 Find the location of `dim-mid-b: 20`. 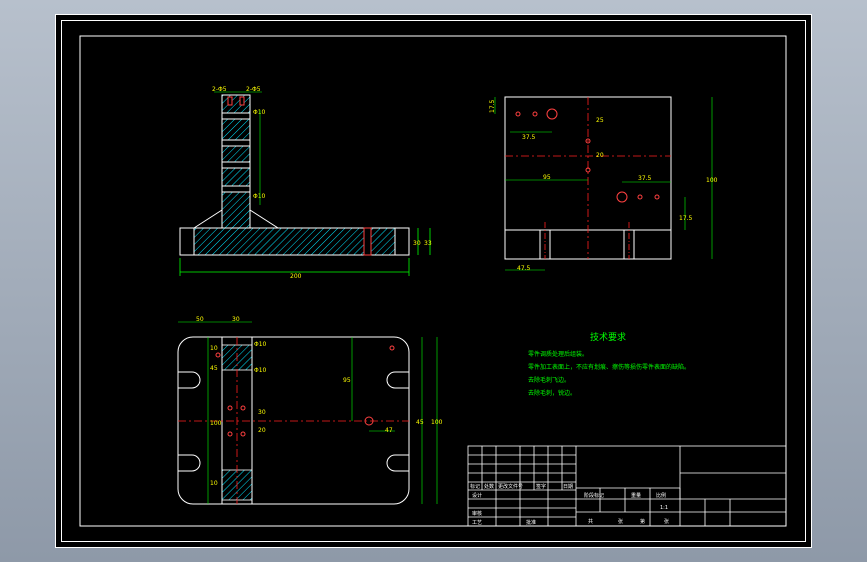

dim-mid-b: 20 is located at coordinates (262, 430).